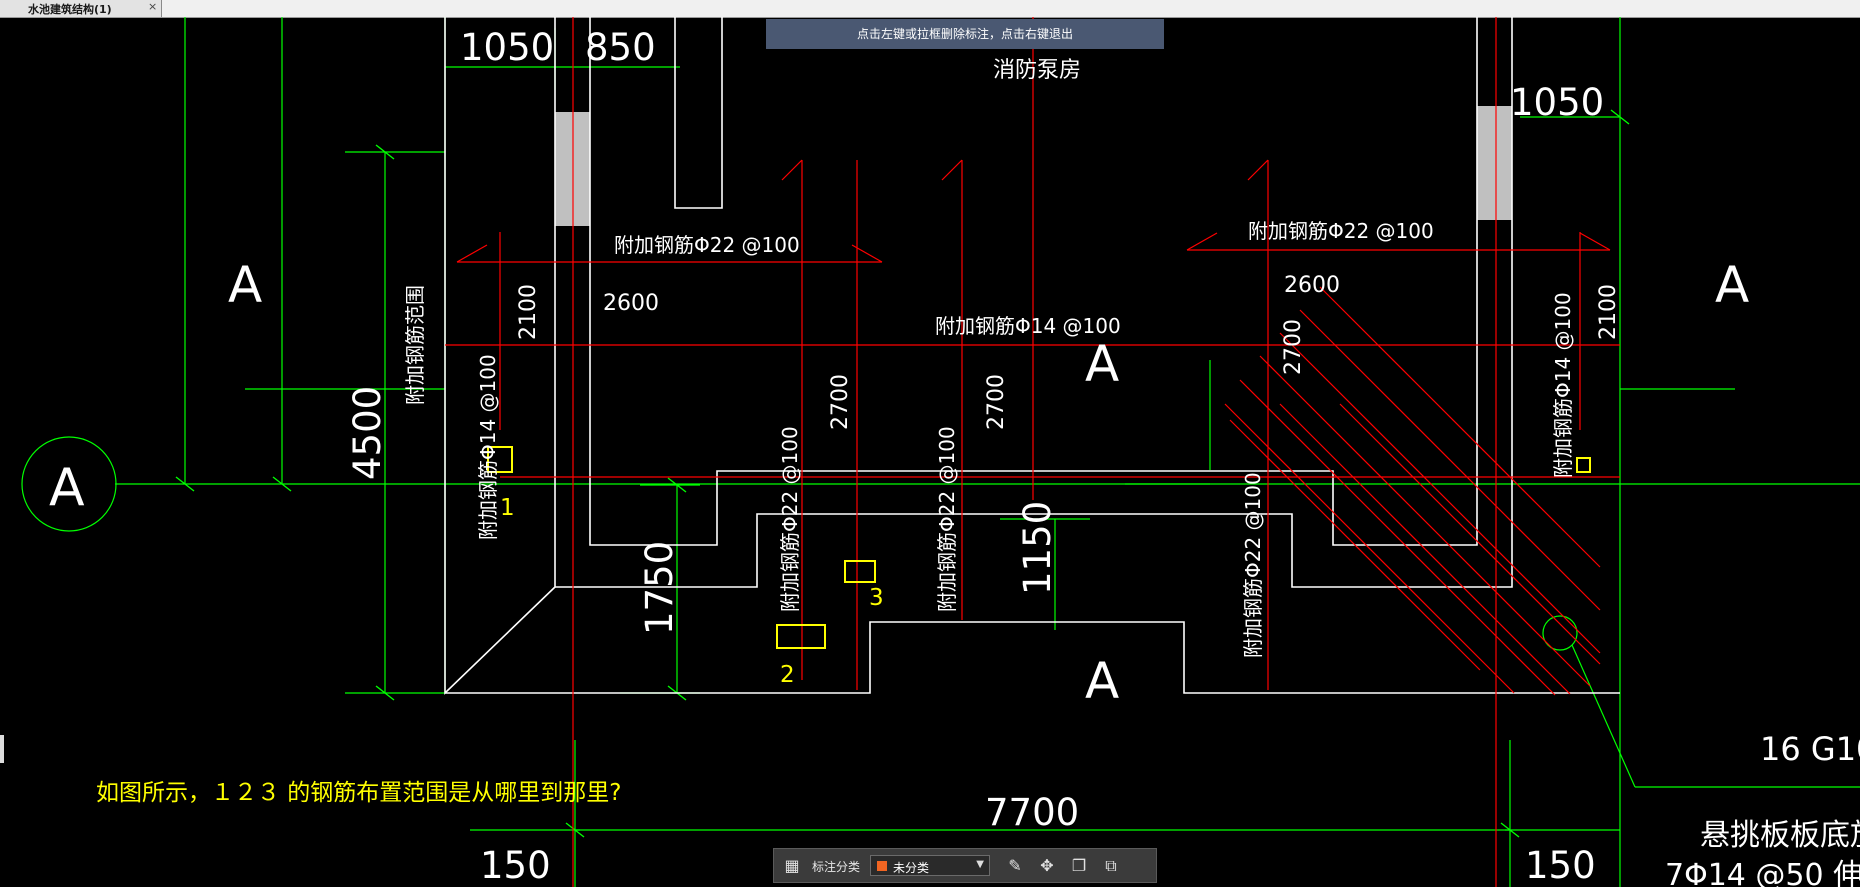 The height and width of the screenshot is (887, 1860). Describe the element at coordinates (488, 447) in the screenshot. I see `rebar-note-left-vertical: 附加钢筋Φ14 @100` at that location.